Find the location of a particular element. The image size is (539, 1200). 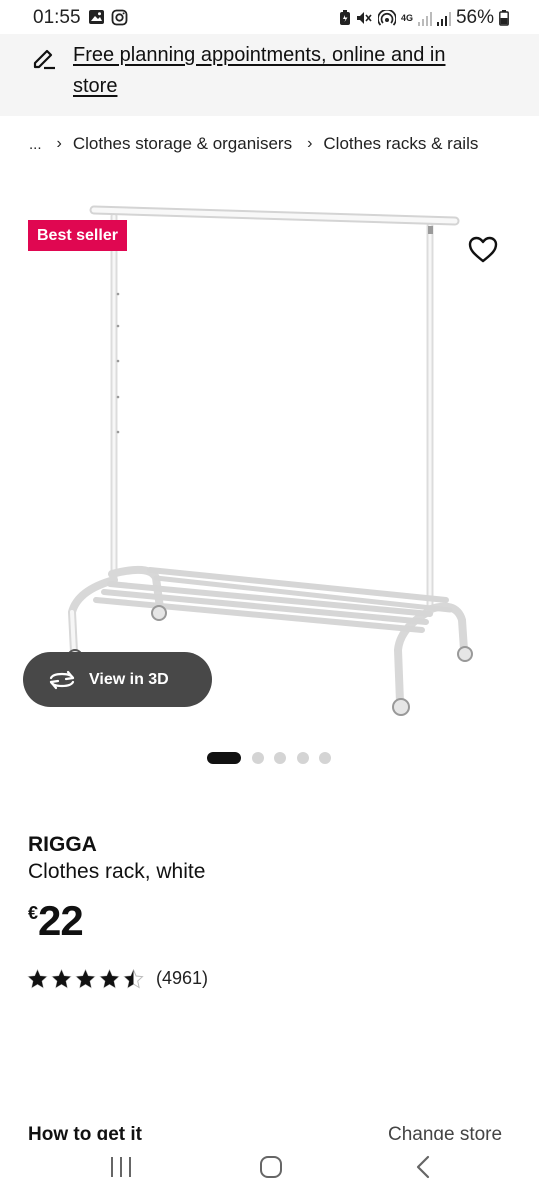

rating: (4961) is located at coordinates (117, 978).